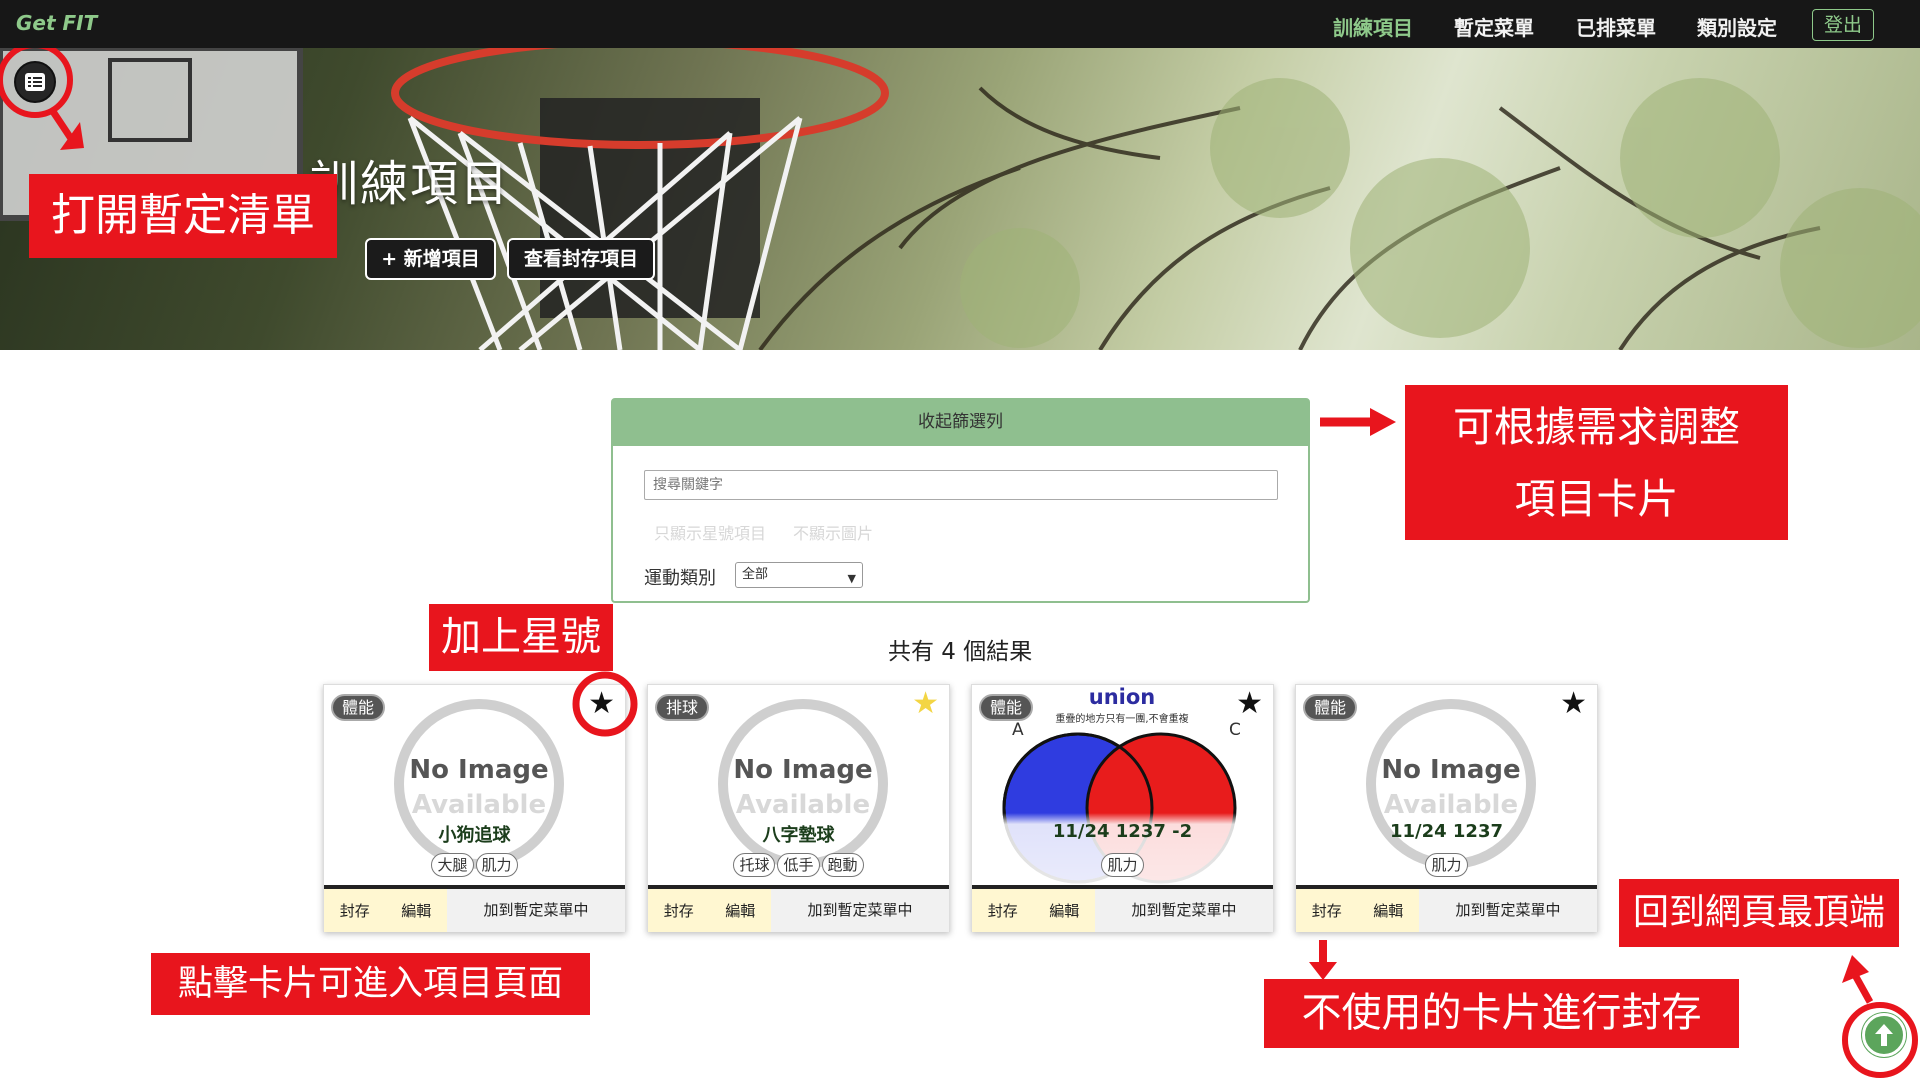 The height and width of the screenshot is (1080, 1920). I want to click on add-item-button: + 新增項目, so click(430, 259).